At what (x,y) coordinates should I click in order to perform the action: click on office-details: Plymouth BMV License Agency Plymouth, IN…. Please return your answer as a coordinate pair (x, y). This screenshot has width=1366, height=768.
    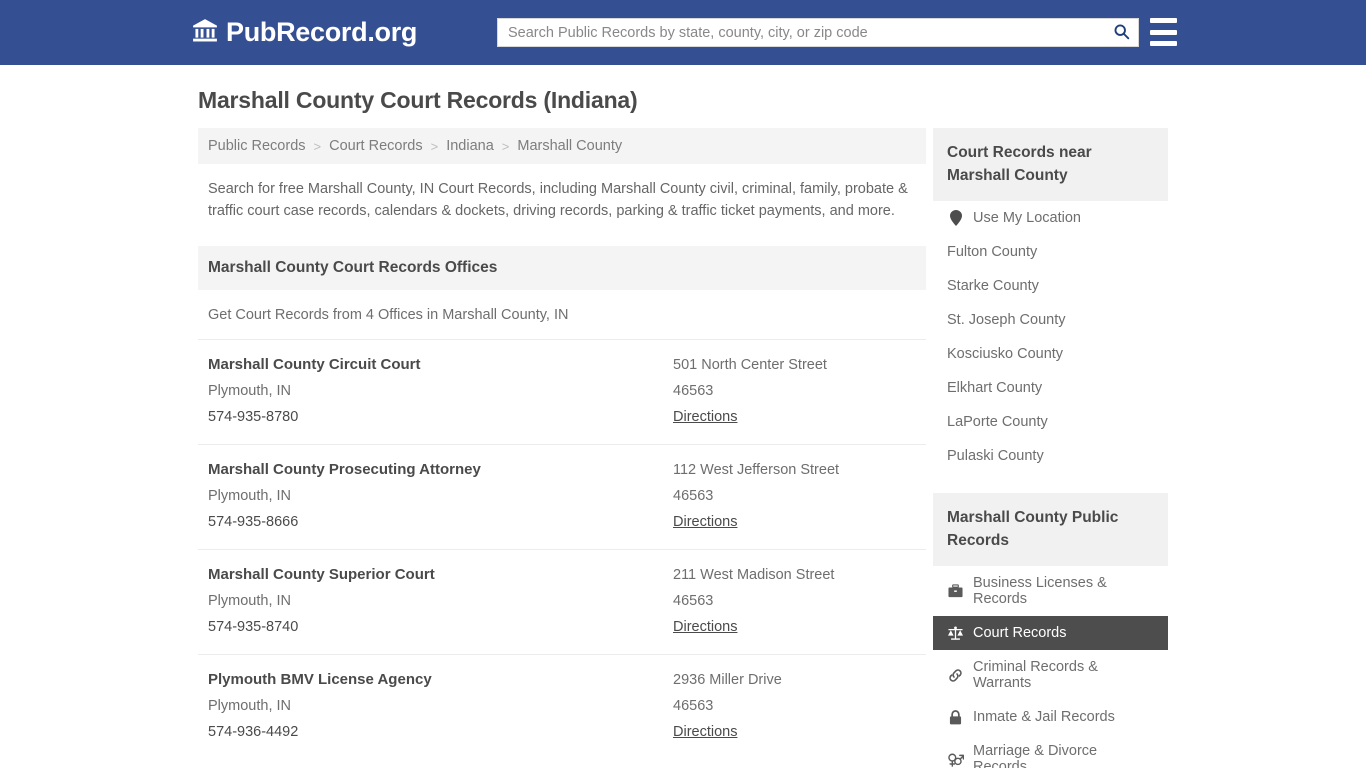
    Looking at the image, I should click on (440, 706).